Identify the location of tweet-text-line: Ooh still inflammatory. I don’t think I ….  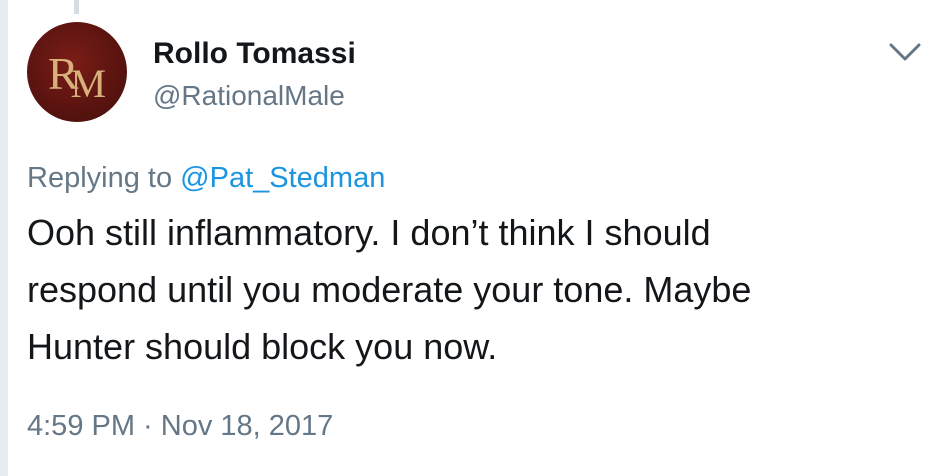
(369, 232).